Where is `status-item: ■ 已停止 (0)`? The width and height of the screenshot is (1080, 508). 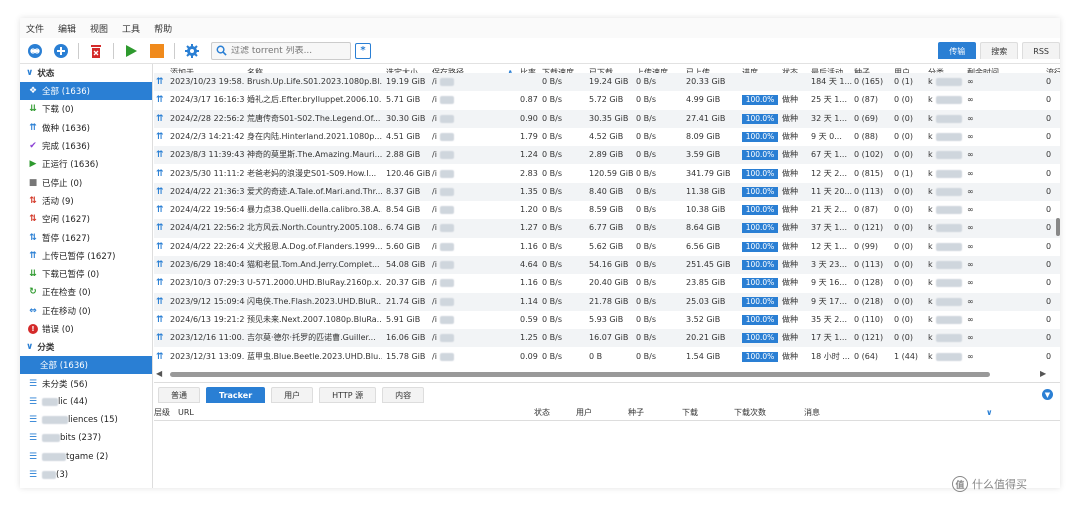 status-item: ■ 已停止 (0) is located at coordinates (86, 182).